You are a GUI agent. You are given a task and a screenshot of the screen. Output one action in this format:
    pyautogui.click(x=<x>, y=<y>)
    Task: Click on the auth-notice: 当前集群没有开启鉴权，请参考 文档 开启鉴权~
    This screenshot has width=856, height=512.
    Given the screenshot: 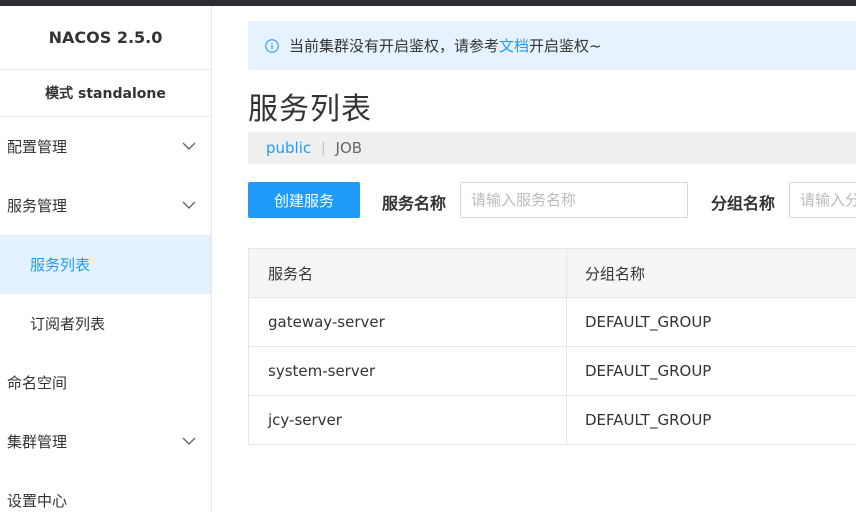 What is the action you would take?
    pyautogui.click(x=552, y=45)
    